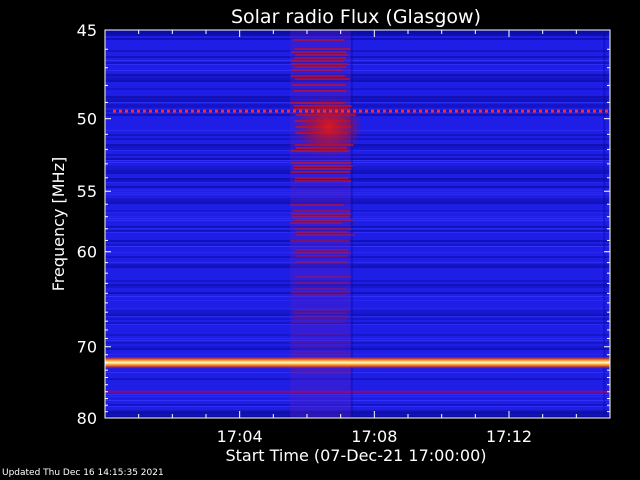 This screenshot has width=640, height=480. I want to click on x-tick-label: 17:08, so click(374, 436).